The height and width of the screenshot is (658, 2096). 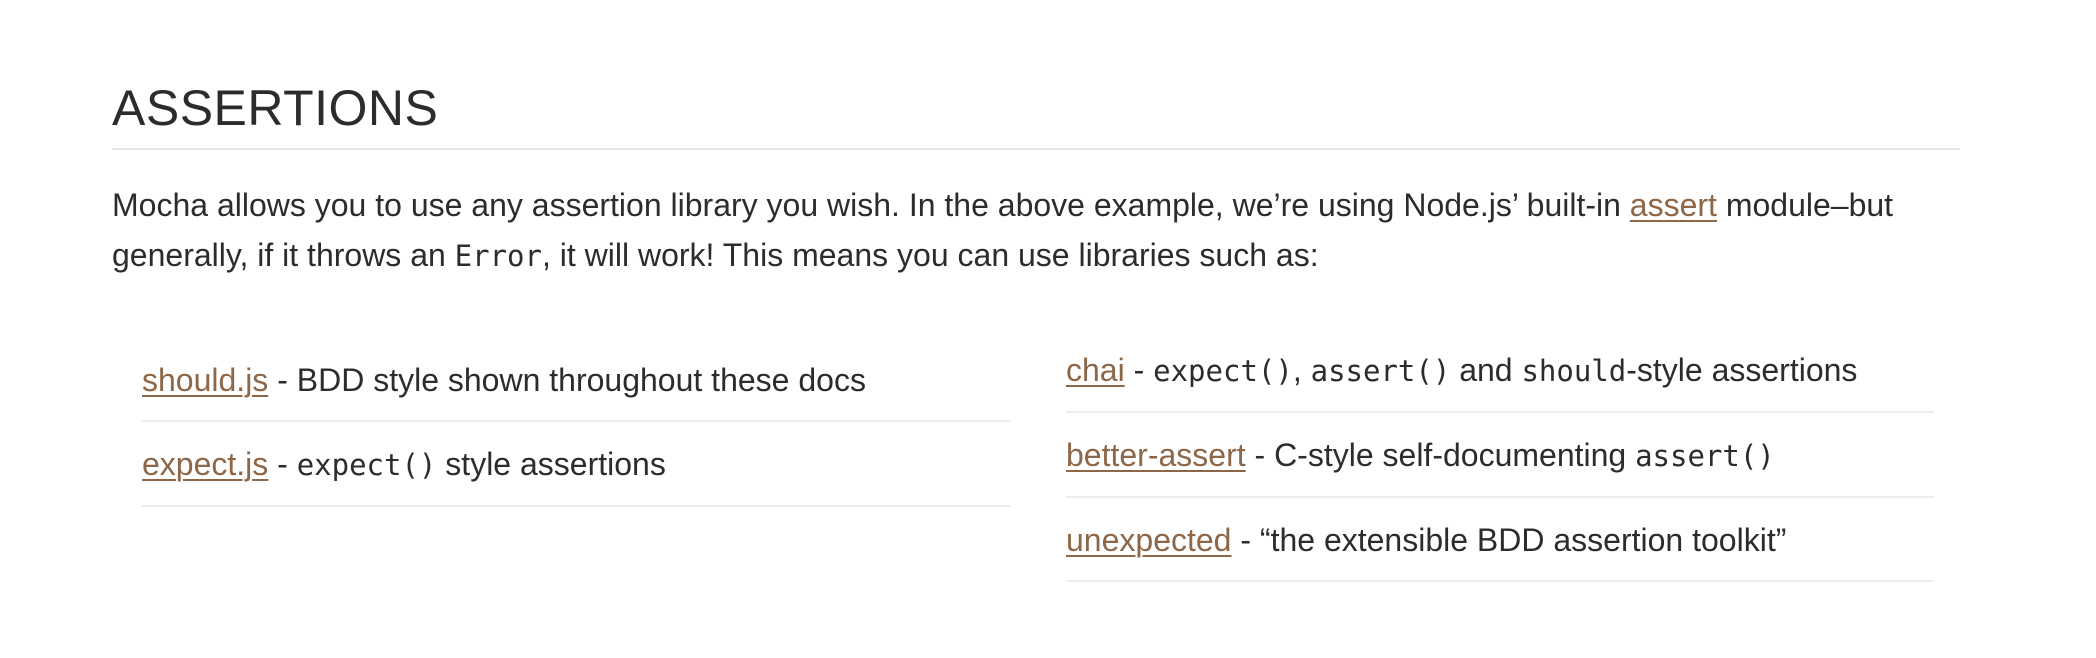 I want to click on chai-link: chai, so click(x=1095, y=370).